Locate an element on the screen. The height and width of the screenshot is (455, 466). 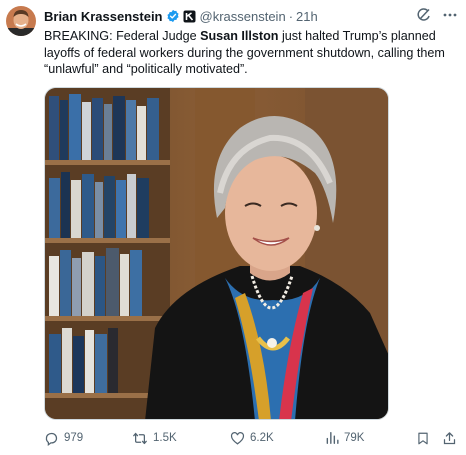
author-name: Brian Krassenstein is located at coordinates (103, 16).